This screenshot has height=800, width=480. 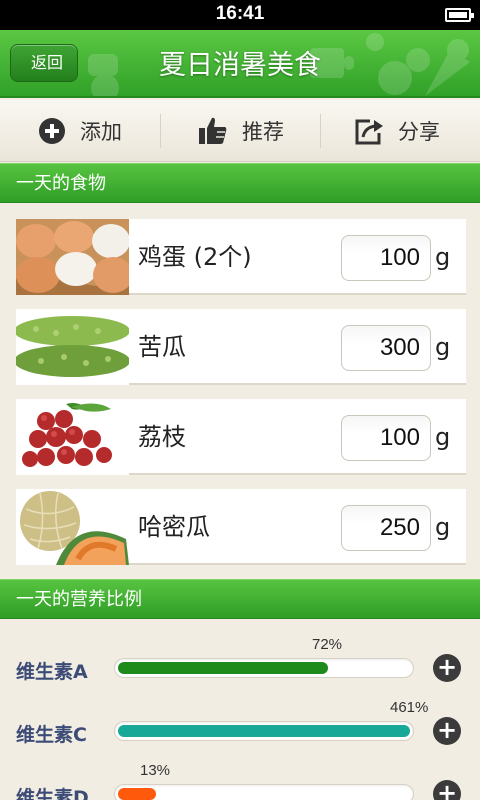 What do you see at coordinates (72, 347) in the screenshot?
I see `bitter-melon-image` at bounding box center [72, 347].